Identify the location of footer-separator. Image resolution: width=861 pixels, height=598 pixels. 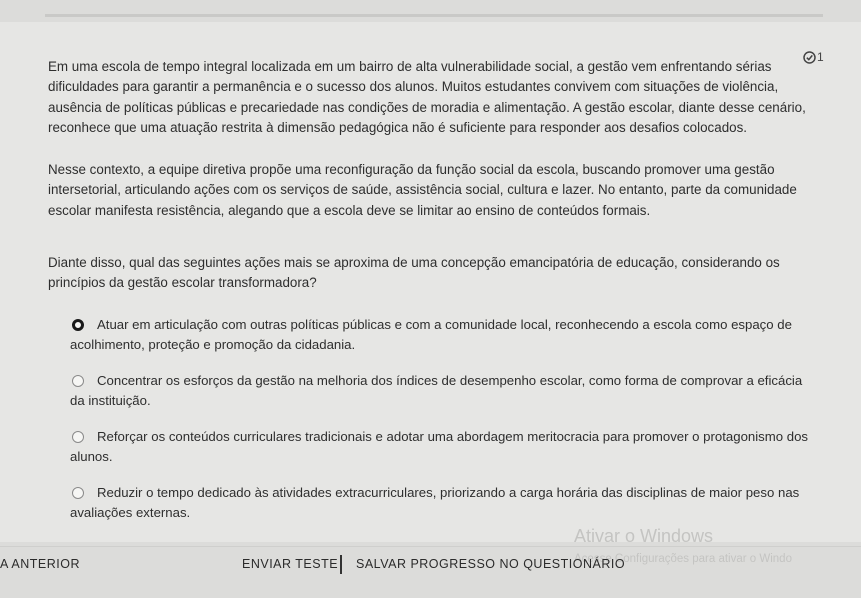
(341, 564).